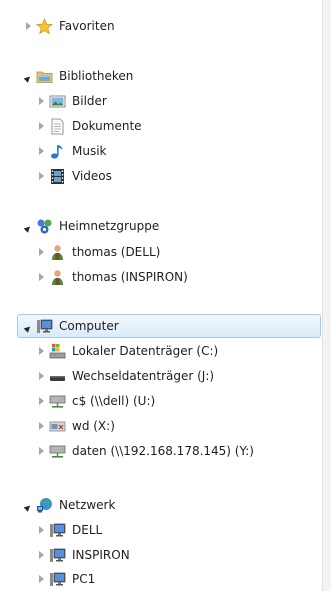 This screenshot has height=591, width=331. Describe the element at coordinates (101, 555) in the screenshot. I see `tree-item-label: INSPIRON` at that location.